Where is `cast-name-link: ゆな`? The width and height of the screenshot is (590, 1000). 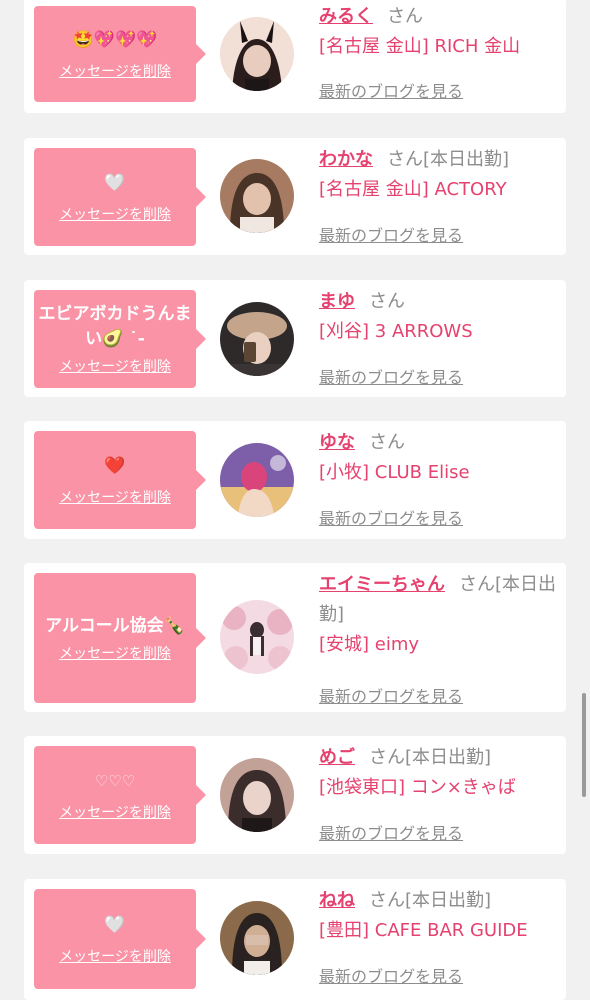
cast-name-link: ゆな is located at coordinates (337, 442).